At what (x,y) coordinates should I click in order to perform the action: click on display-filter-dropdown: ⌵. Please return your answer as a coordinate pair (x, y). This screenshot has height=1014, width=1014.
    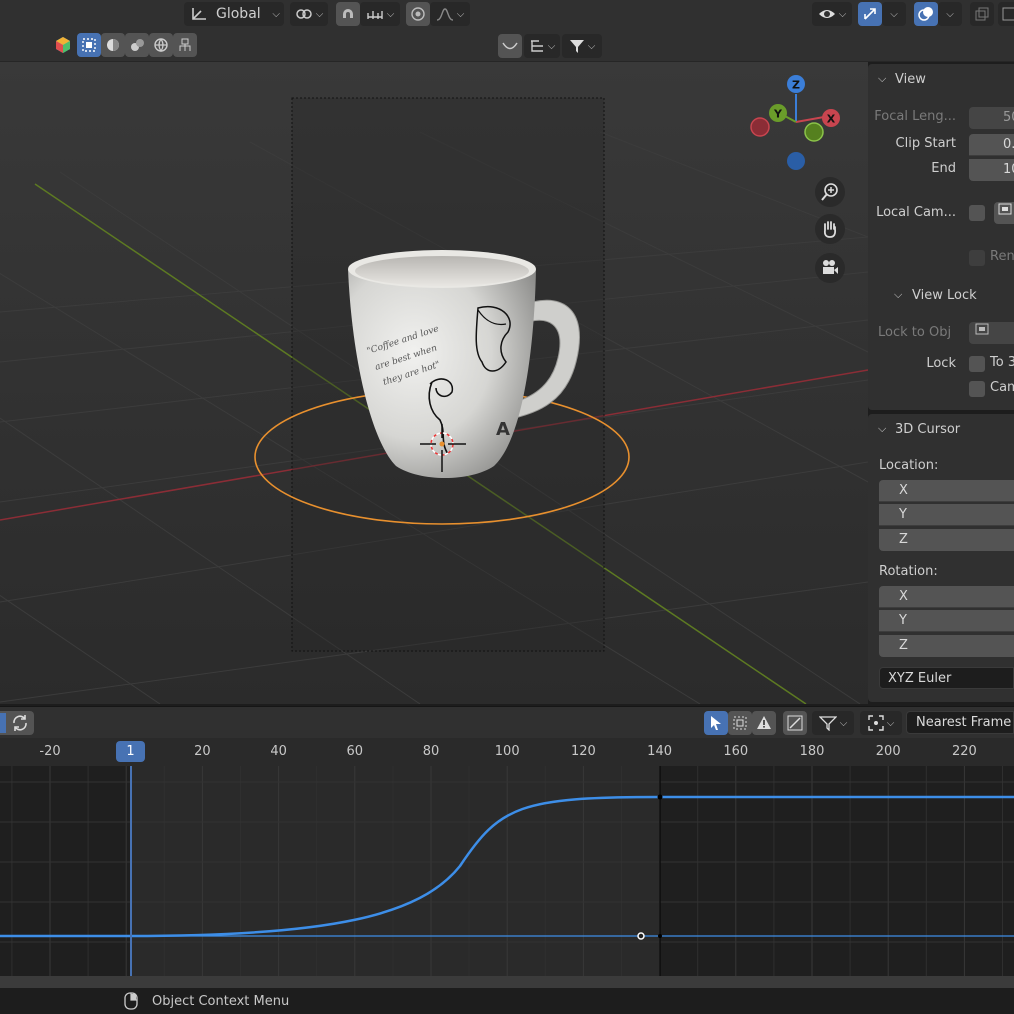
    Looking at the image, I should click on (542, 46).